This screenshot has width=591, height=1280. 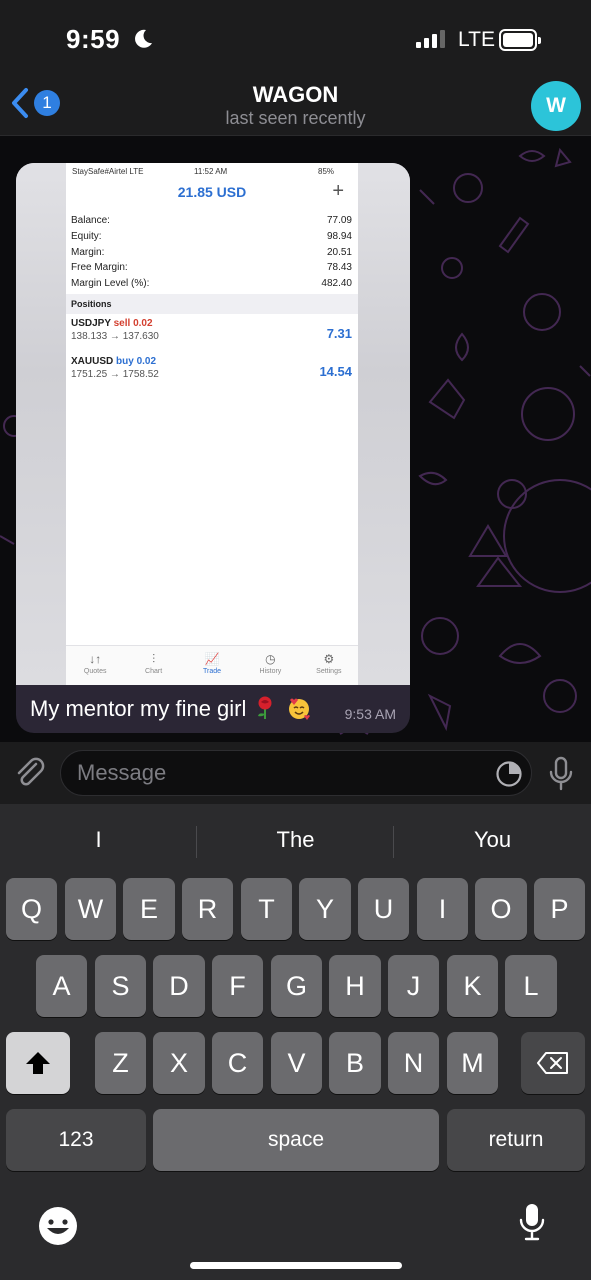 What do you see at coordinates (270, 659) in the screenshot?
I see `history-icon: ◷` at bounding box center [270, 659].